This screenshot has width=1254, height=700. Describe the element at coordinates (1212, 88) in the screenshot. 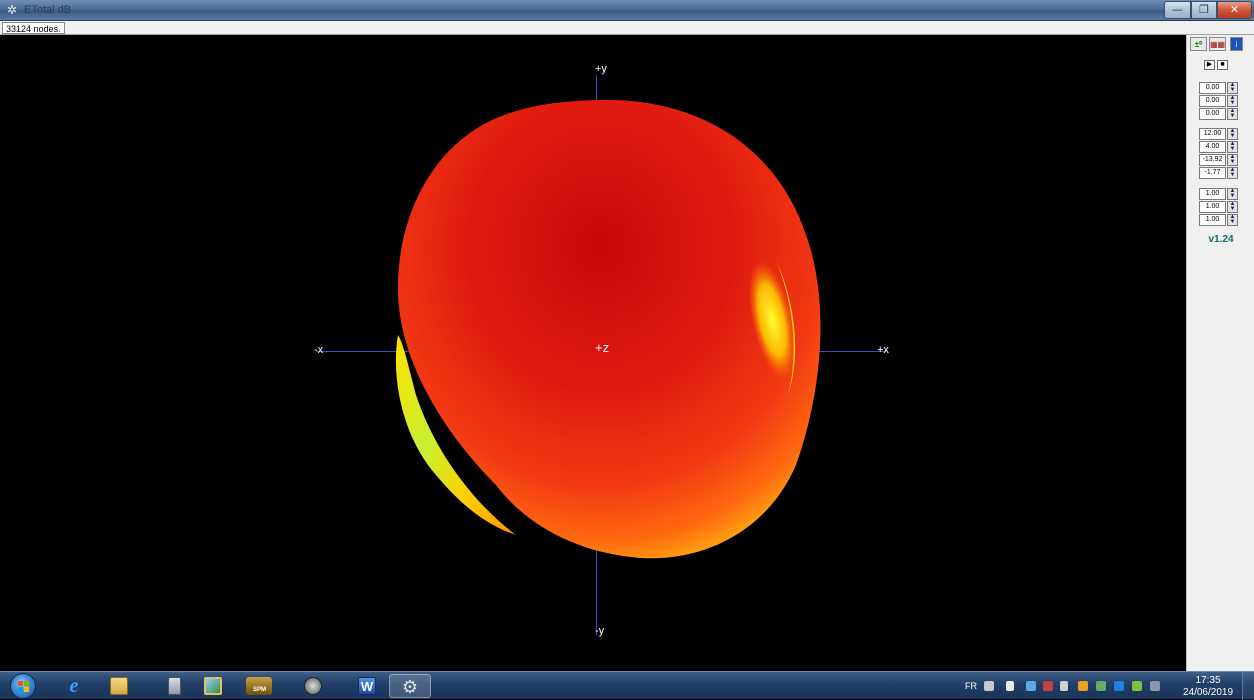

I see `rotation-x-field: 0.00` at that location.